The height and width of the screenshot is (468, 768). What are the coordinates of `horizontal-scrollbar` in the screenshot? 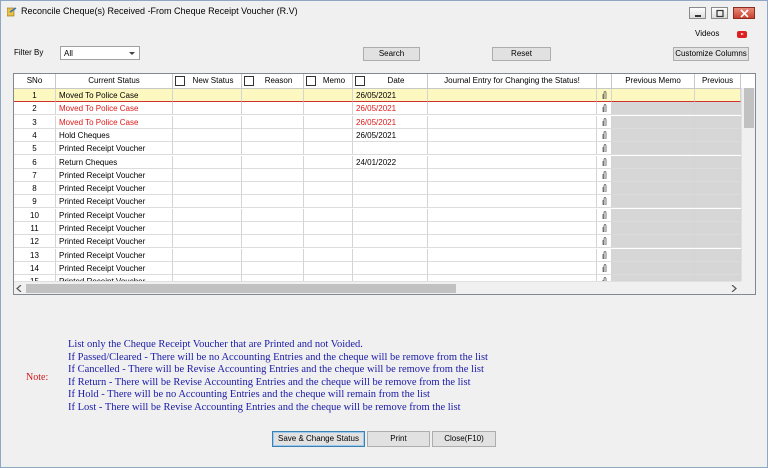 It's located at (377, 287).